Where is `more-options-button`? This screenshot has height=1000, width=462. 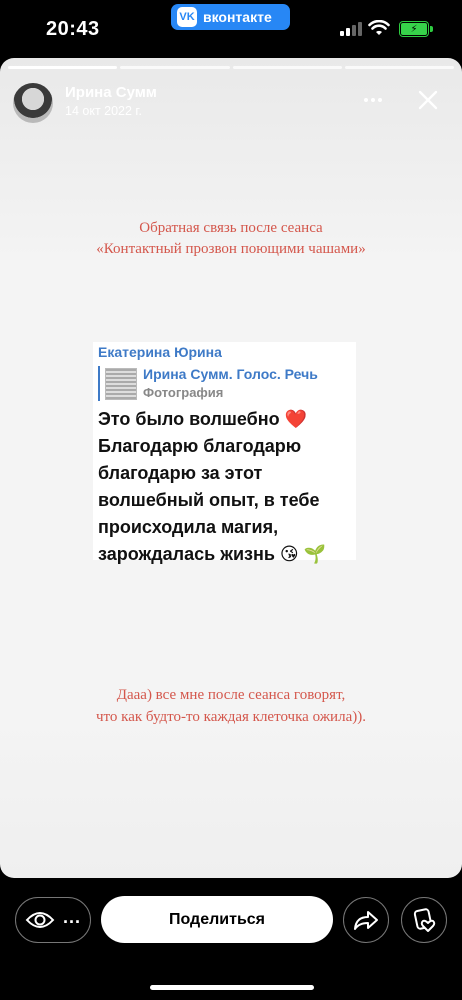 more-options-button is located at coordinates (373, 100).